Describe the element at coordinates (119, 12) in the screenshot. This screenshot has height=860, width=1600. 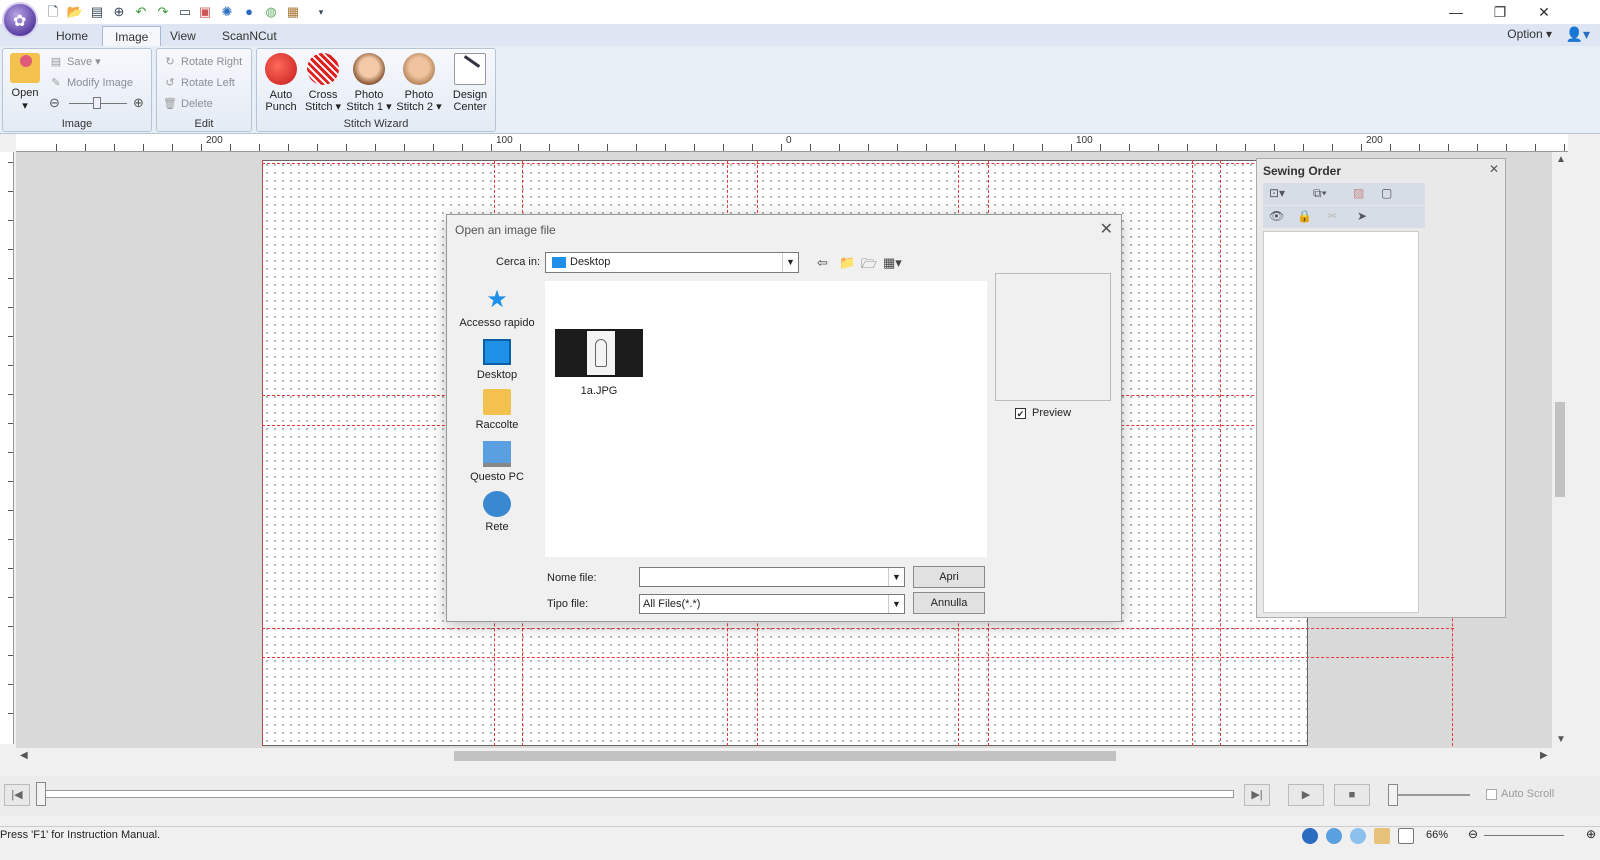
I see `zoom-icon: ⊕` at that location.